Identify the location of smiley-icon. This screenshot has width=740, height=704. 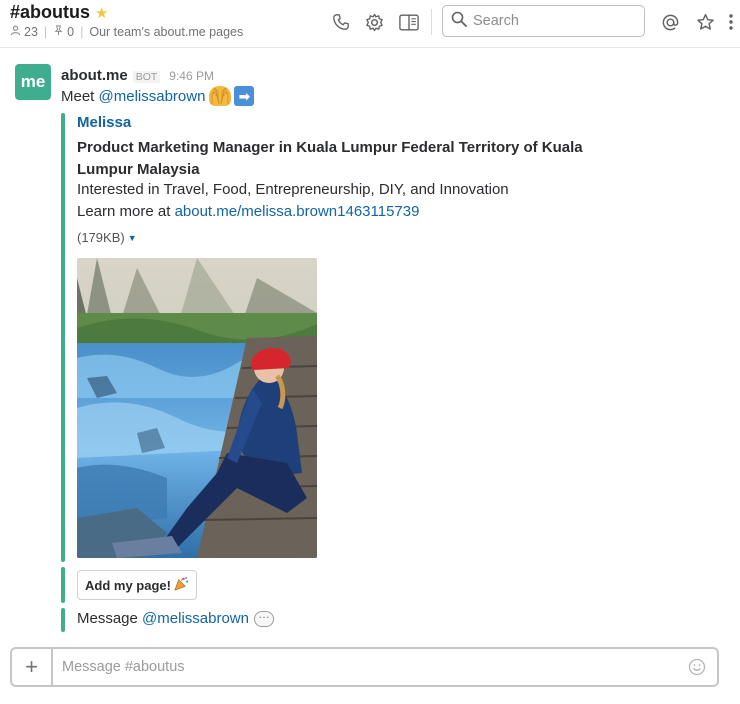
(697, 667).